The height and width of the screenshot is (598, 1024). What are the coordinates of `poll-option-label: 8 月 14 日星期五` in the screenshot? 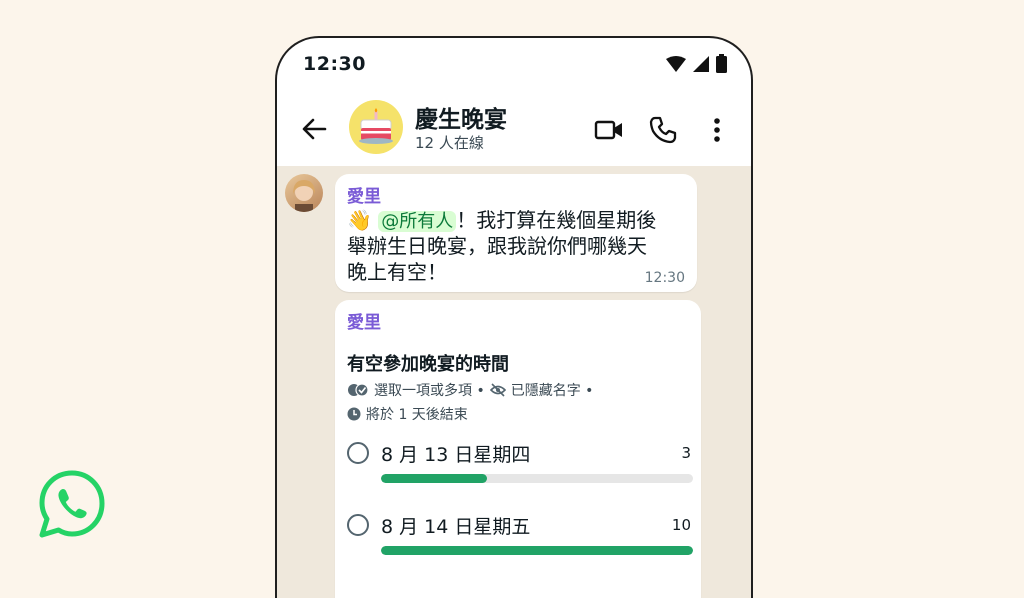 It's located at (455, 525).